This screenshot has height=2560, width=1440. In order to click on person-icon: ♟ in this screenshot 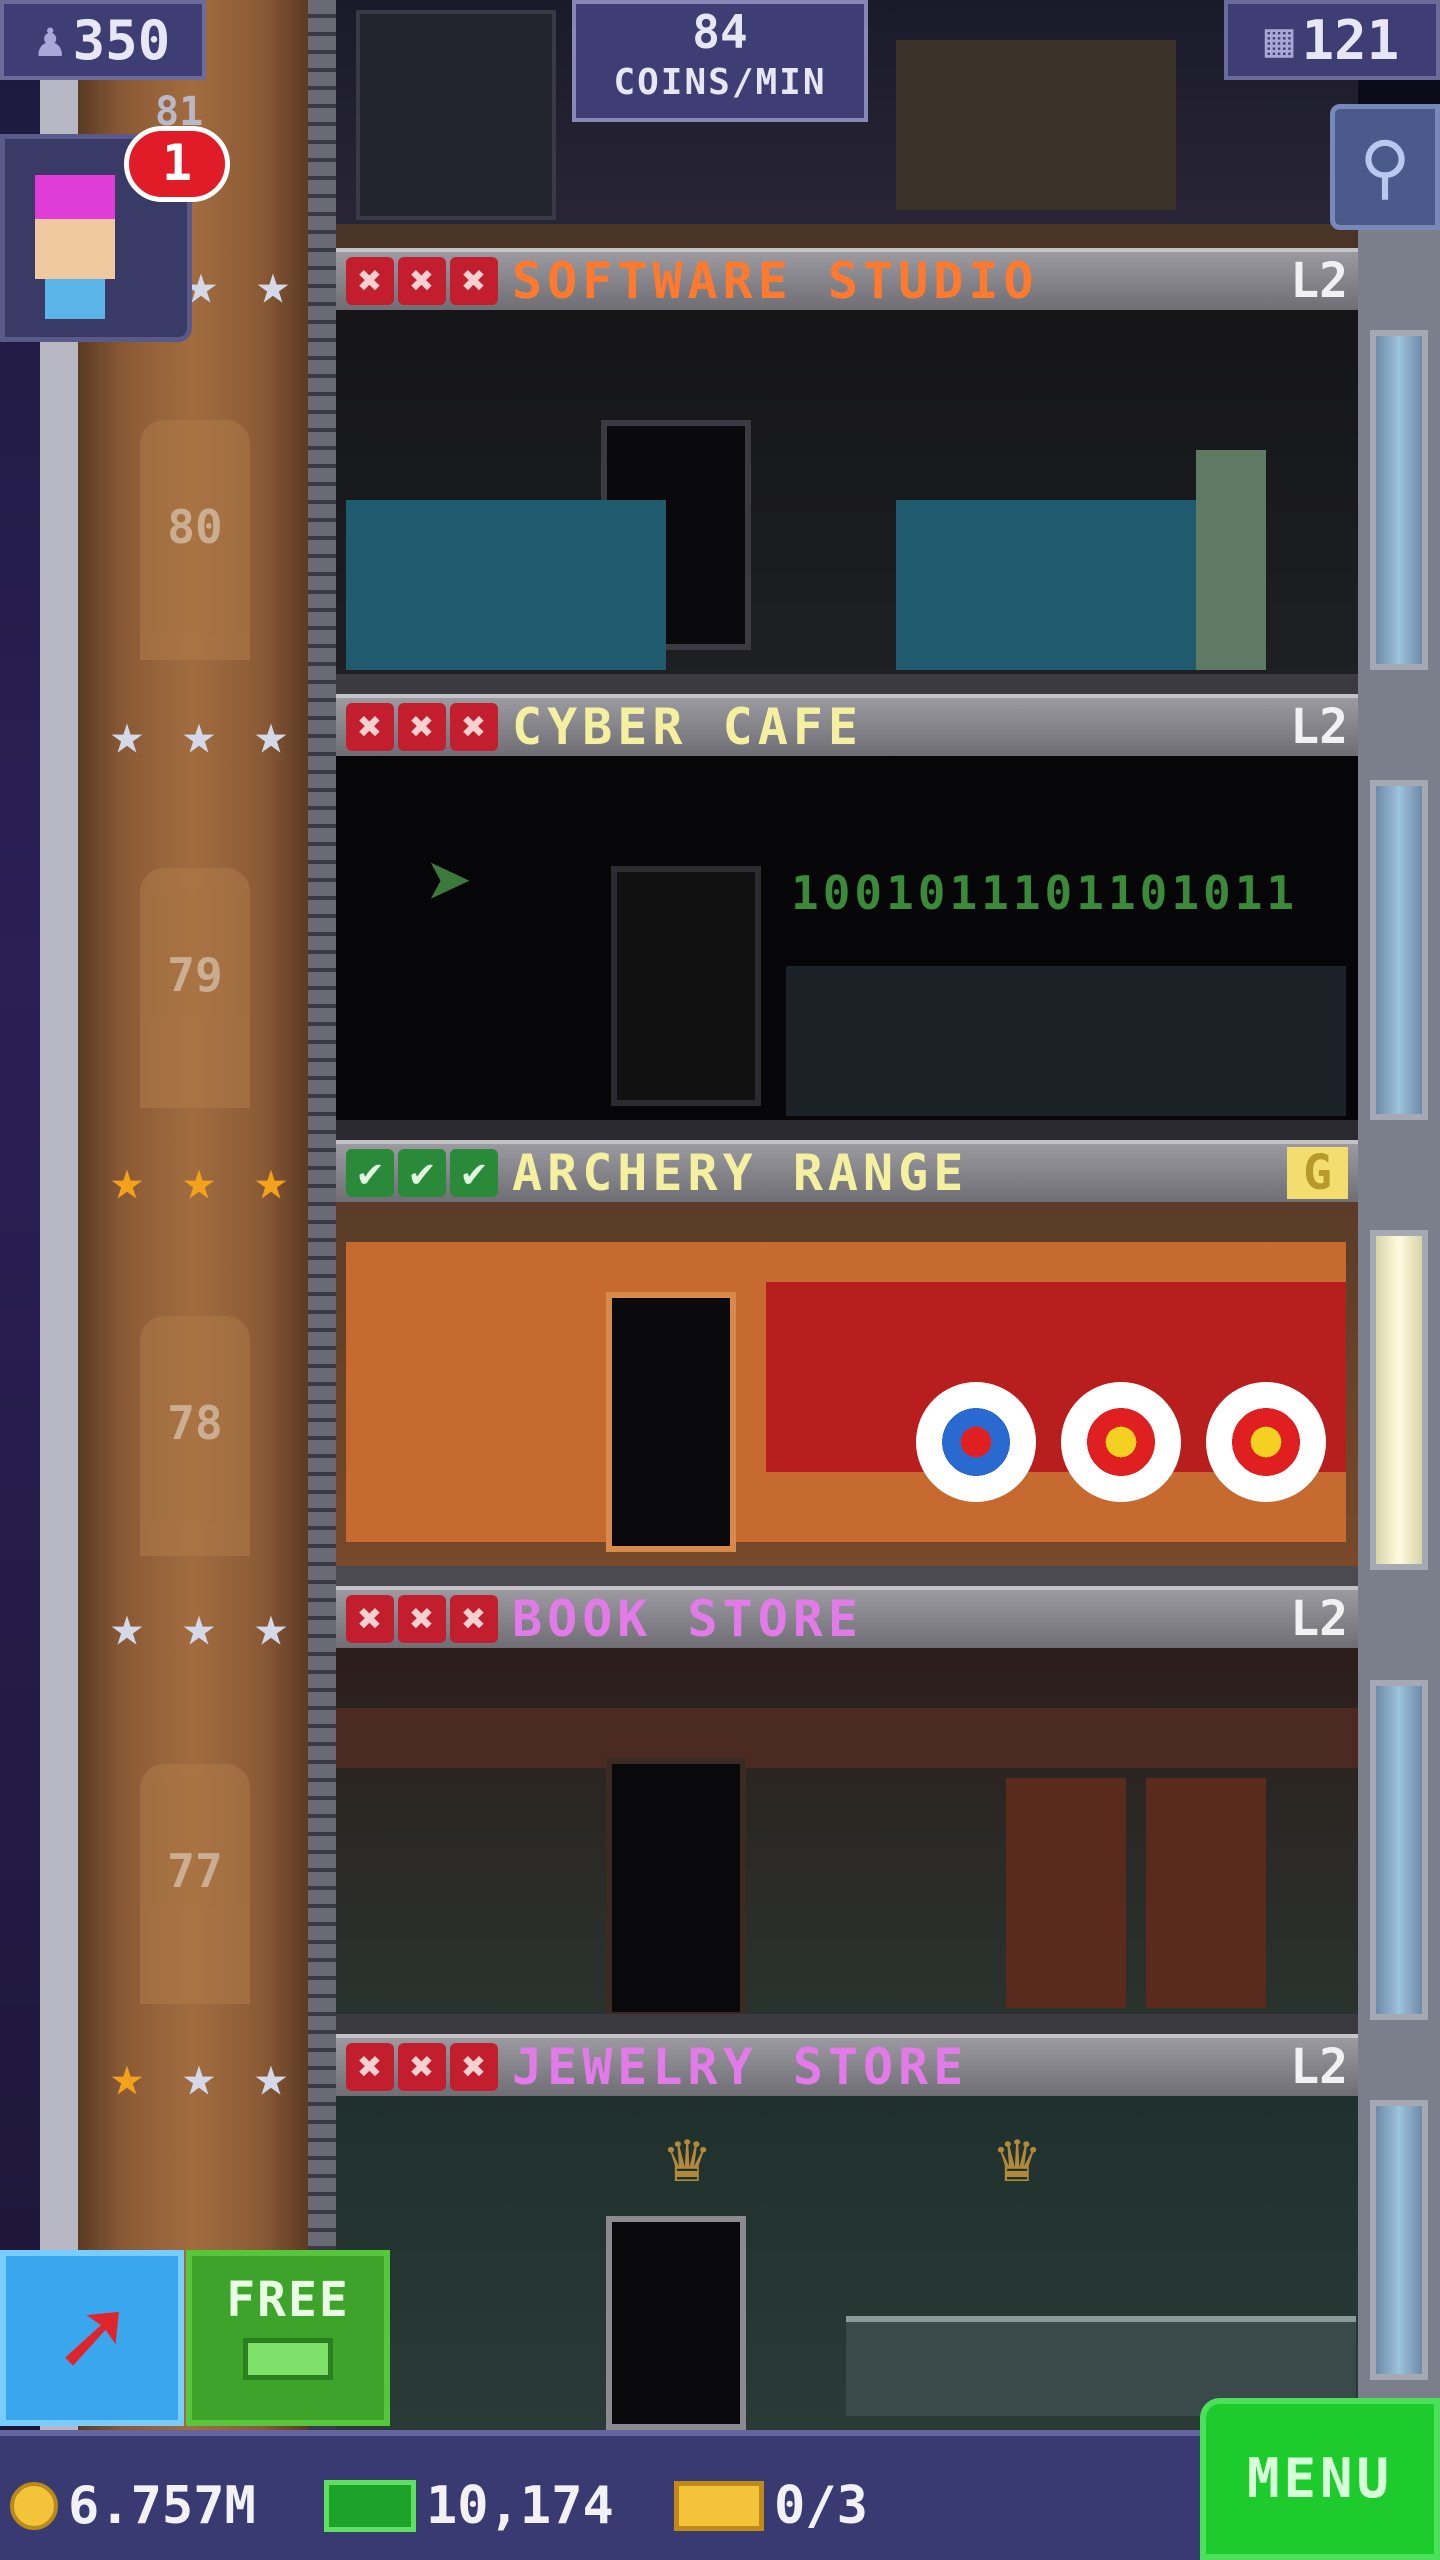, I will do `click(50, 40)`.